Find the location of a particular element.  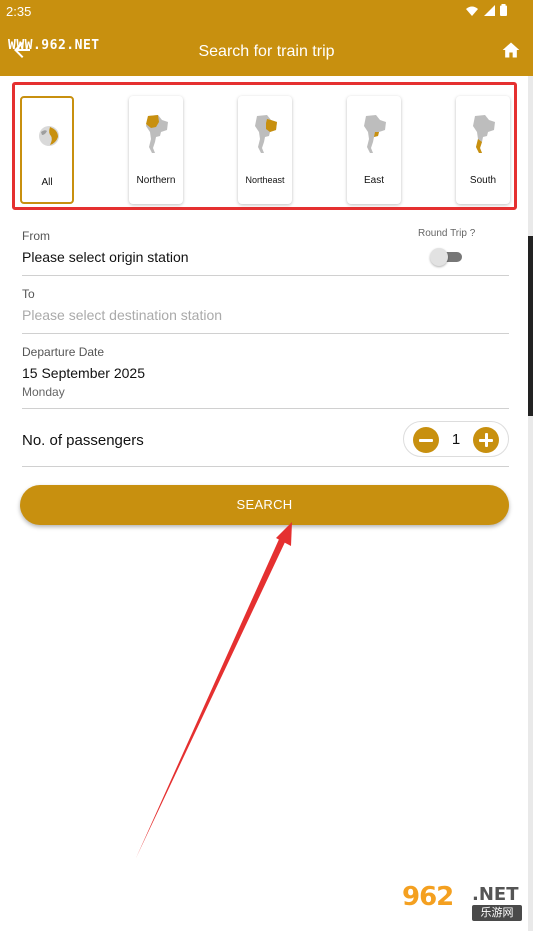

search-button: SEARCH is located at coordinates (264, 505).